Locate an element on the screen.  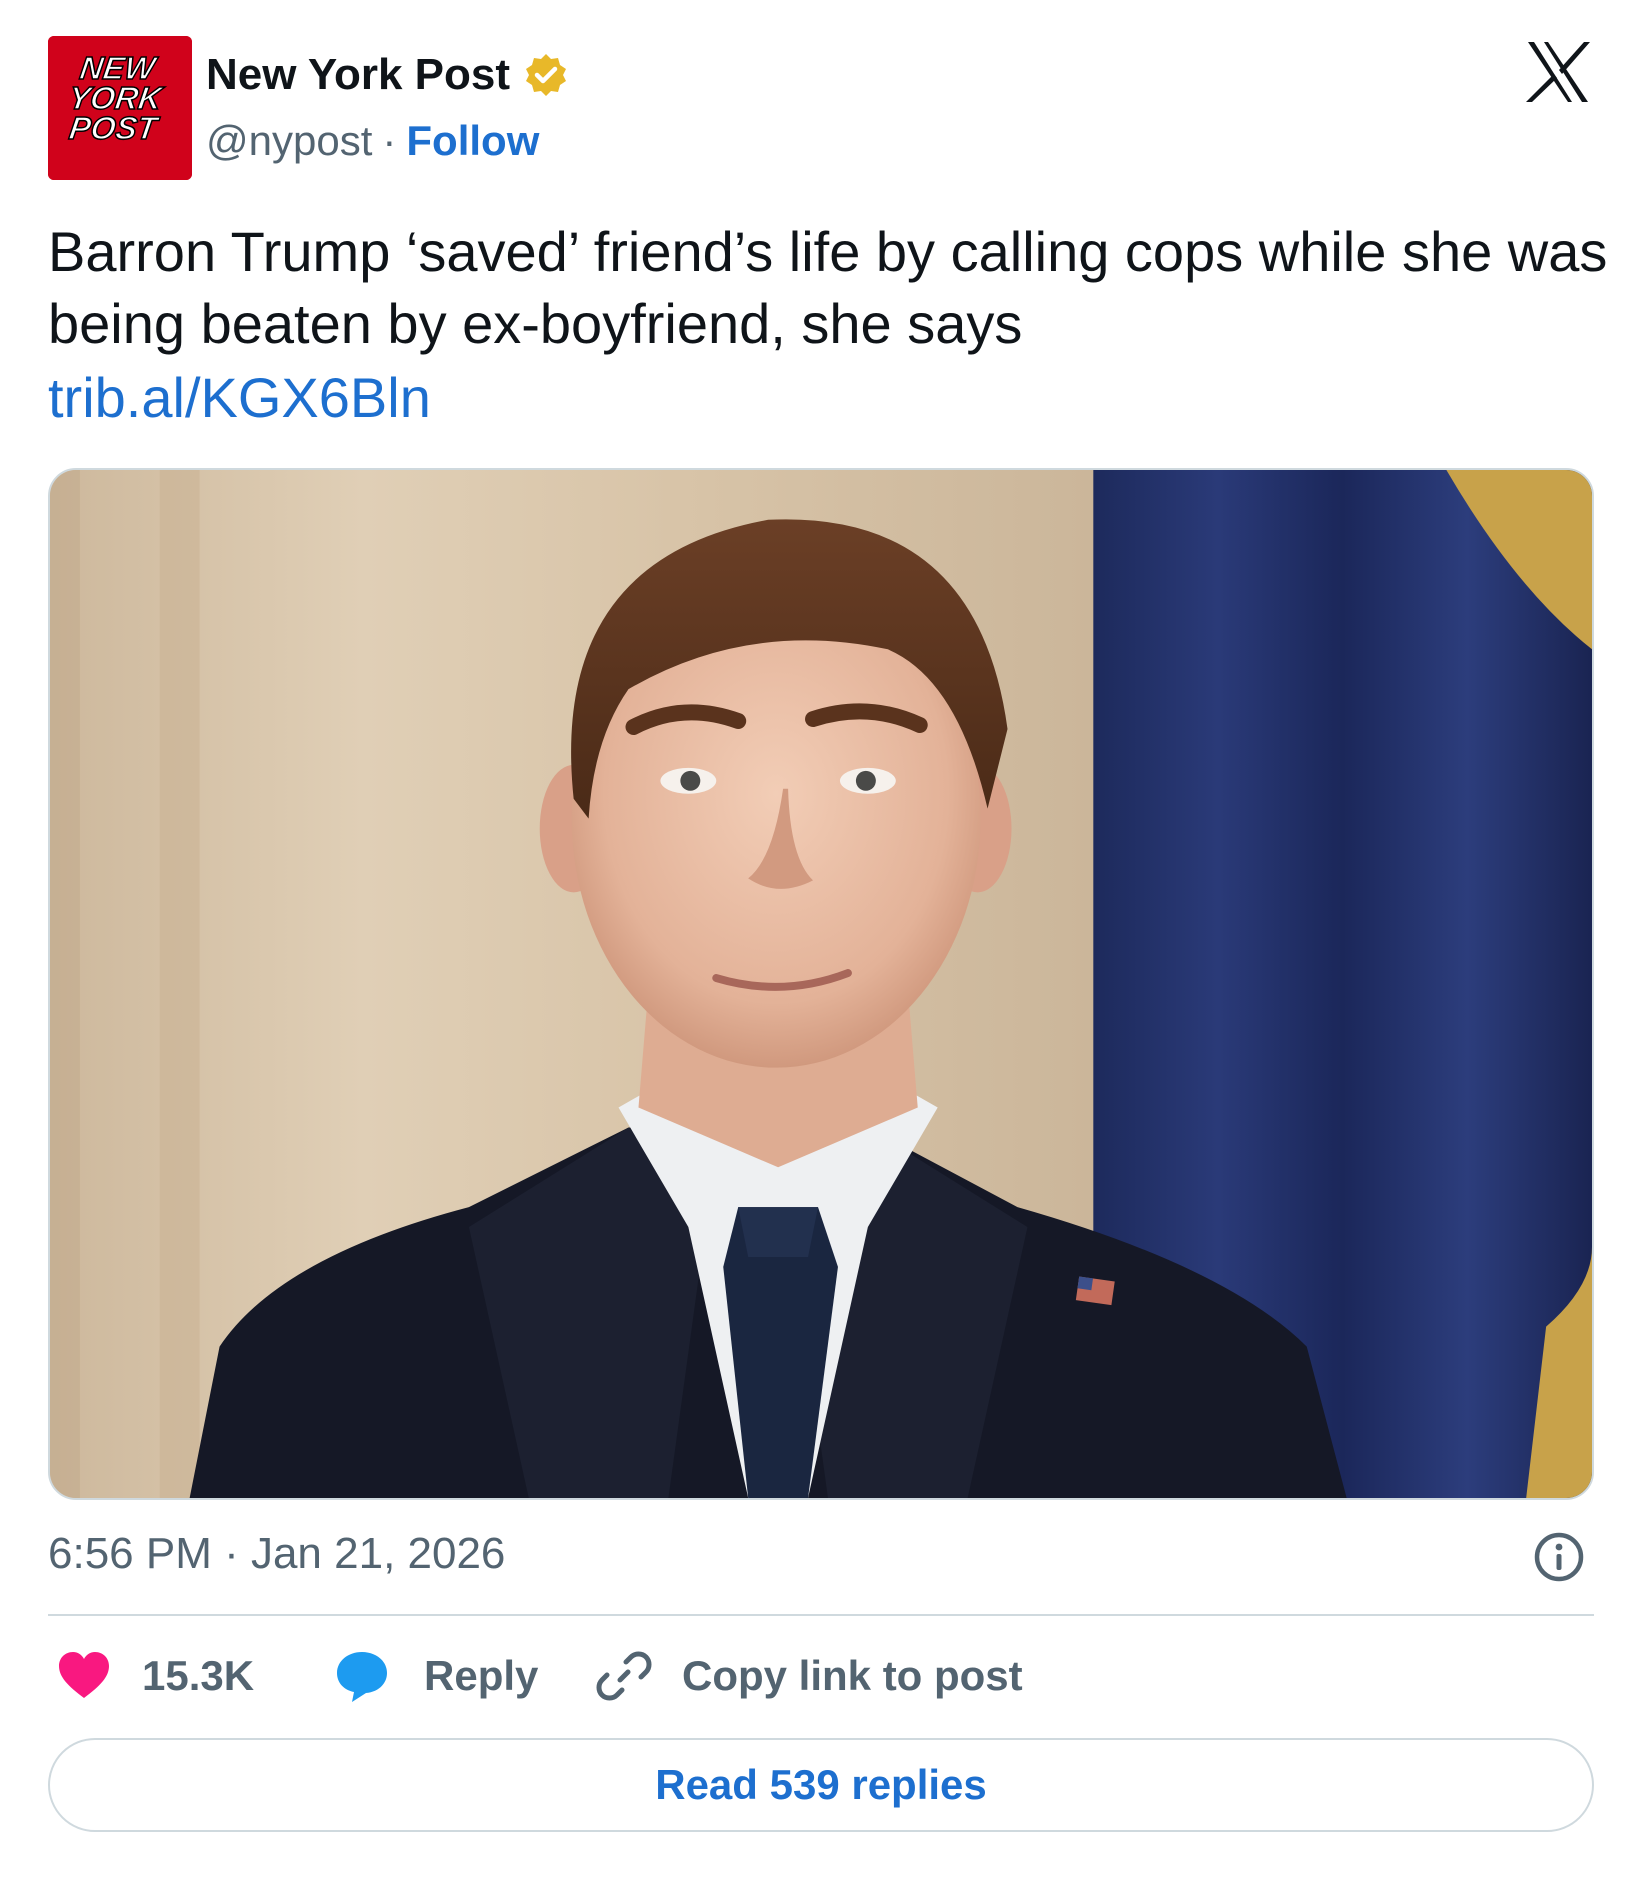
speech-bubble-icon is located at coordinates (362, 1676).